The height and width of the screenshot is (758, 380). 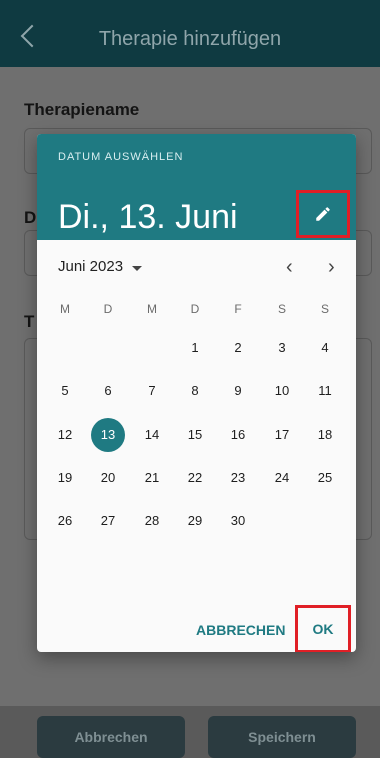 What do you see at coordinates (108, 478) in the screenshot?
I see `calendar-day: 20` at bounding box center [108, 478].